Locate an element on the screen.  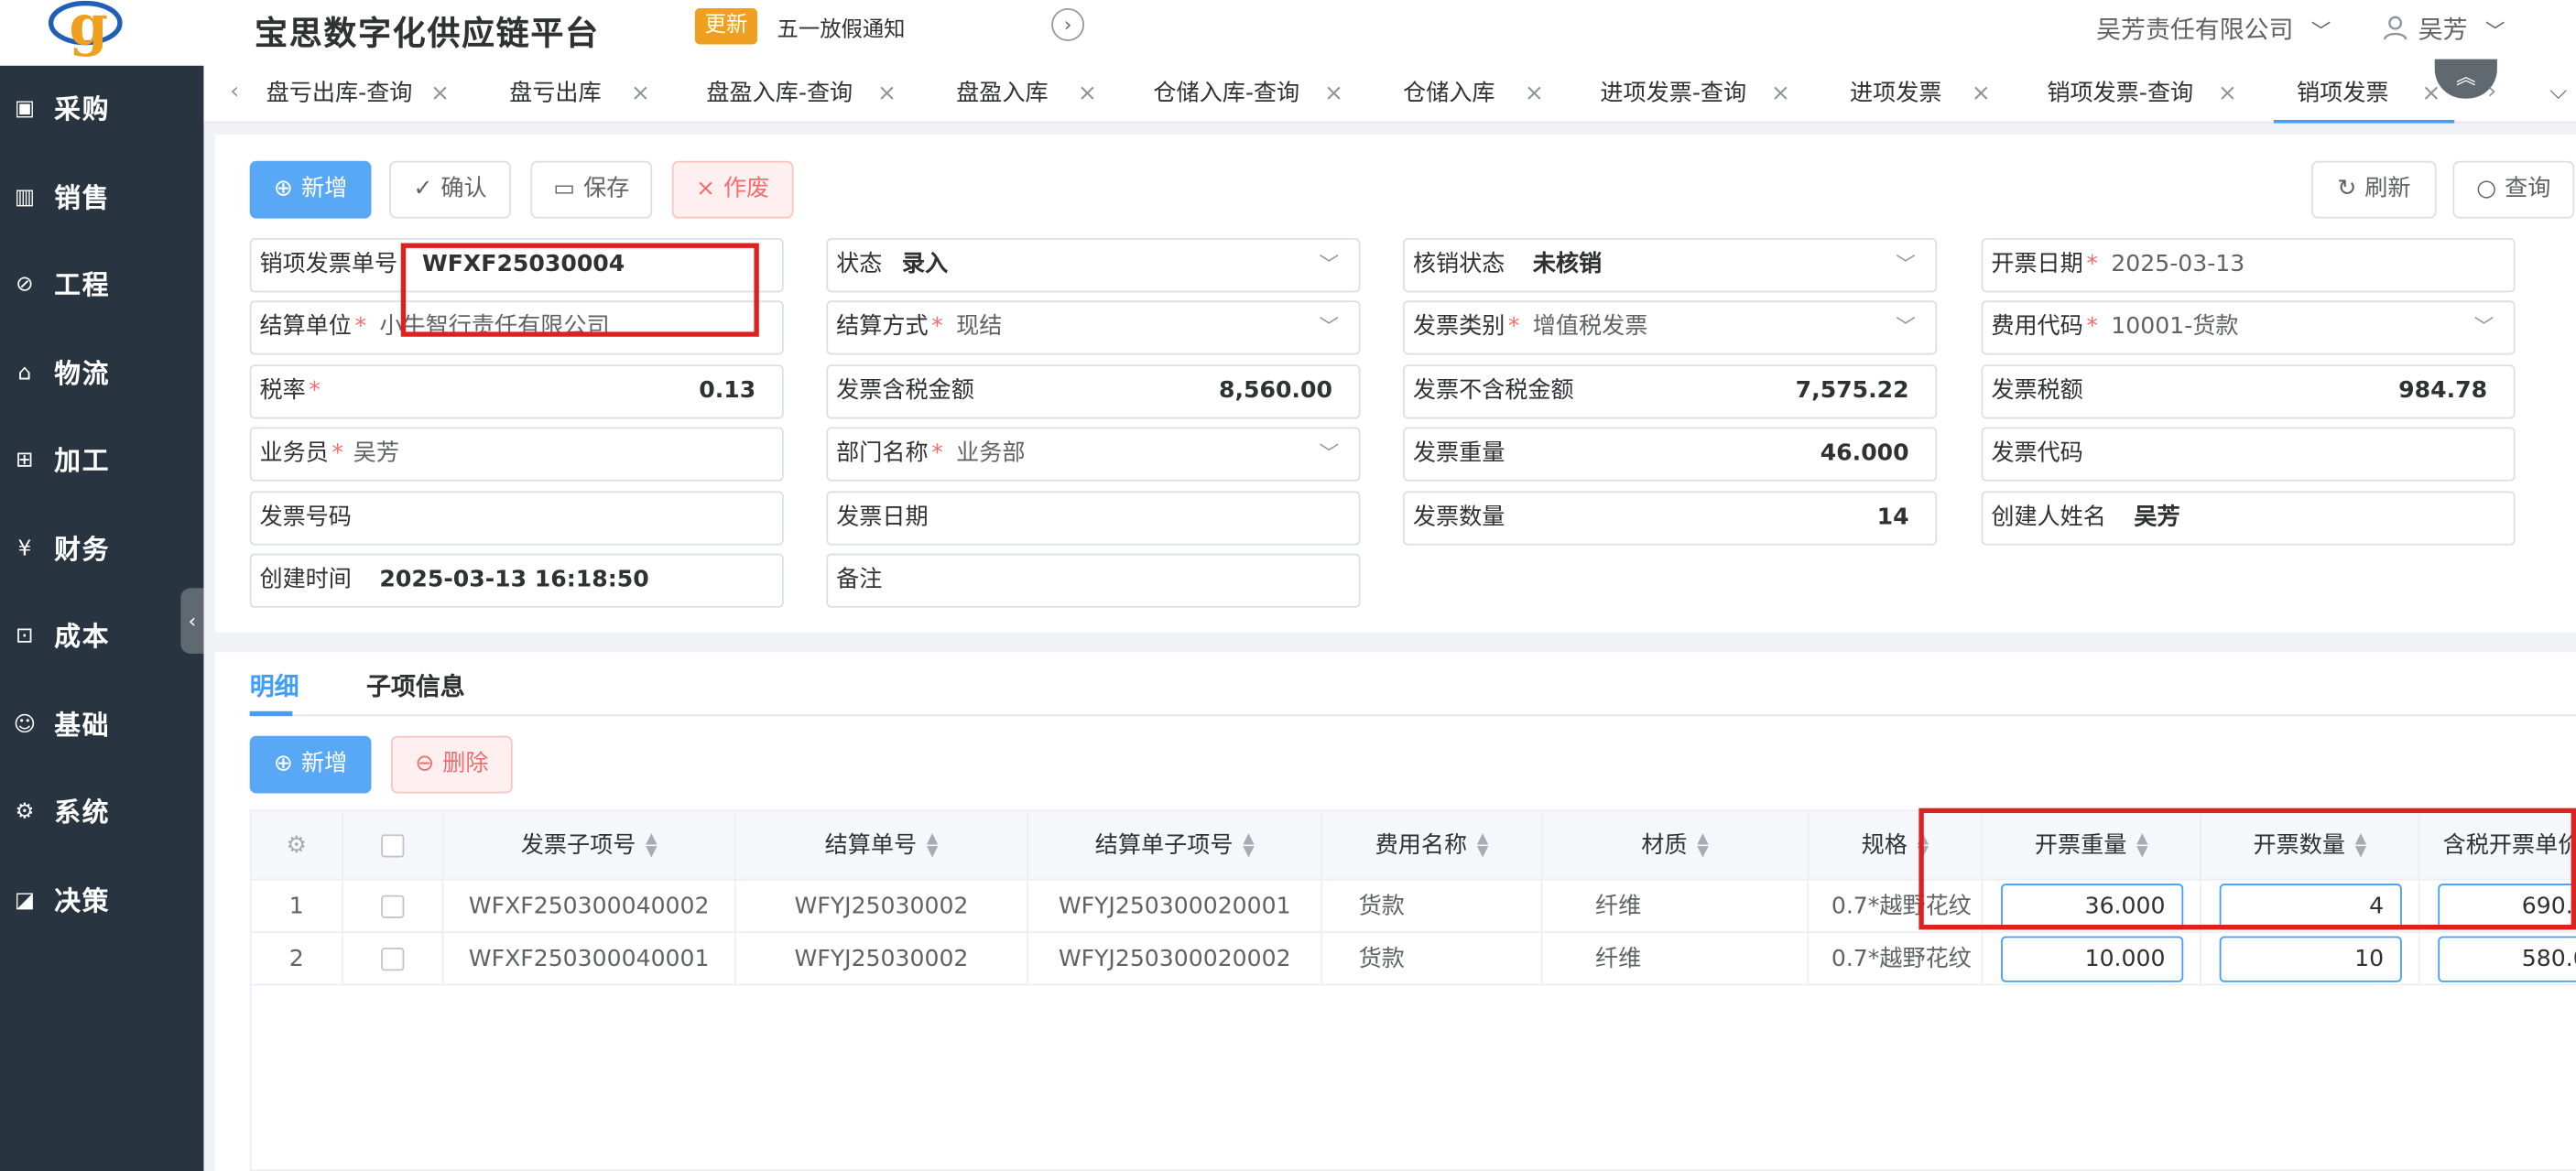
column-label: 发票子项号 is located at coordinates (578, 846).